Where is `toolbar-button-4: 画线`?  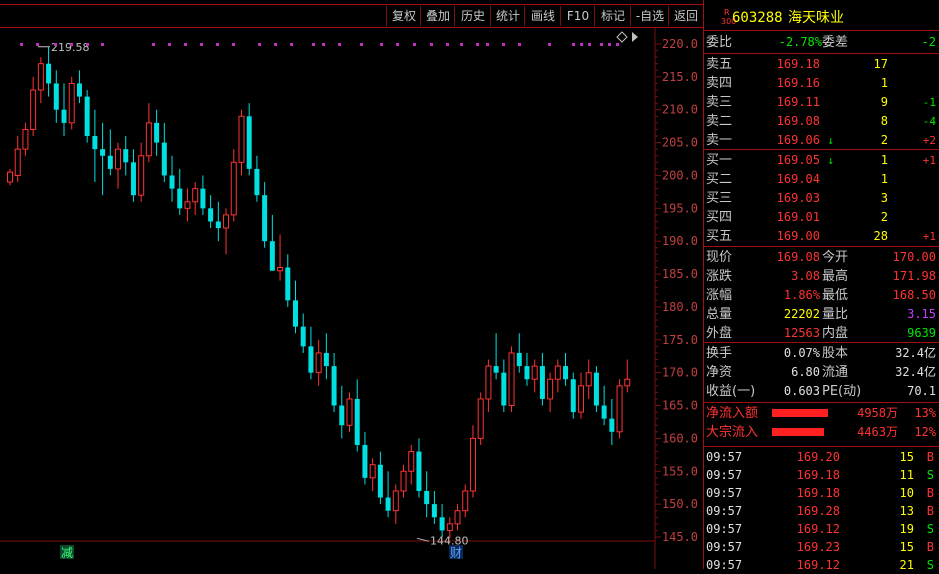
toolbar-button-4: 画线 is located at coordinates (542, 16).